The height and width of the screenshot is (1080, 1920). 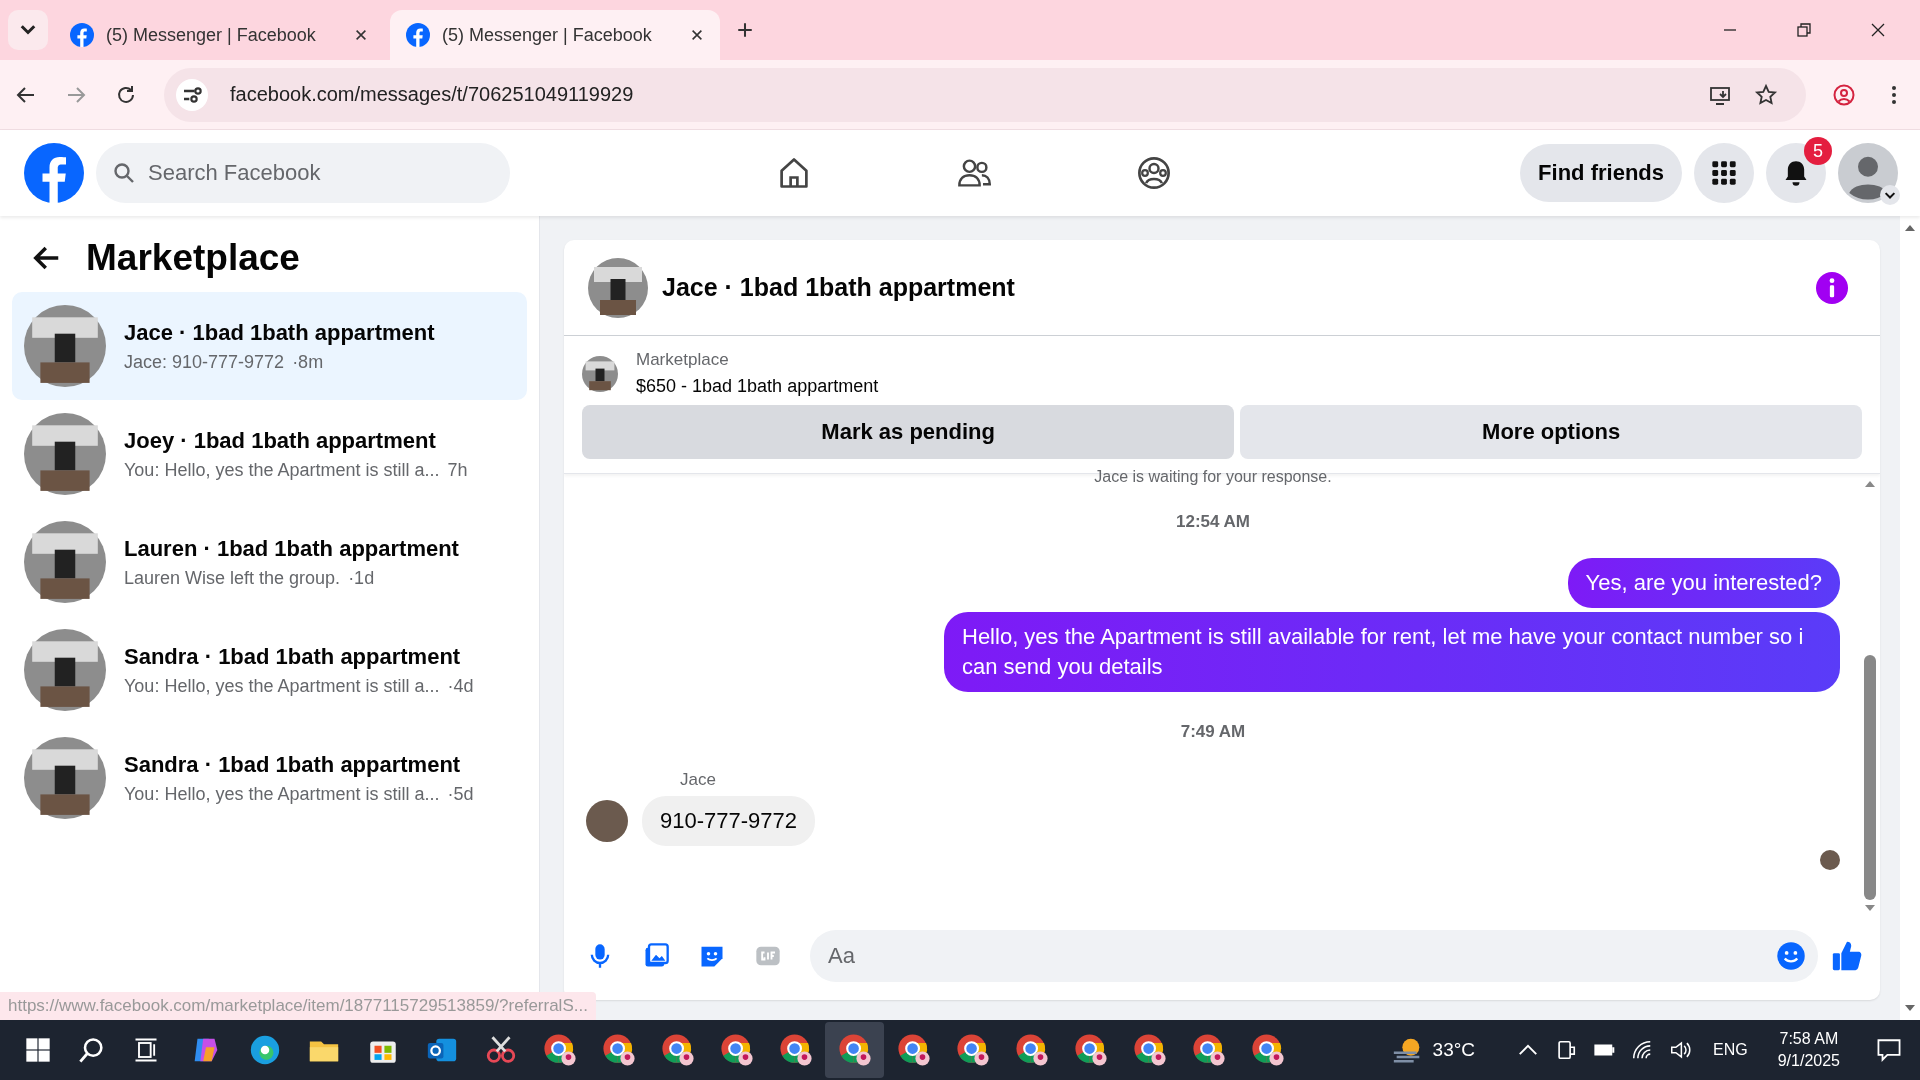 What do you see at coordinates (1870, 777) in the screenshot?
I see `scrollbar-thumb` at bounding box center [1870, 777].